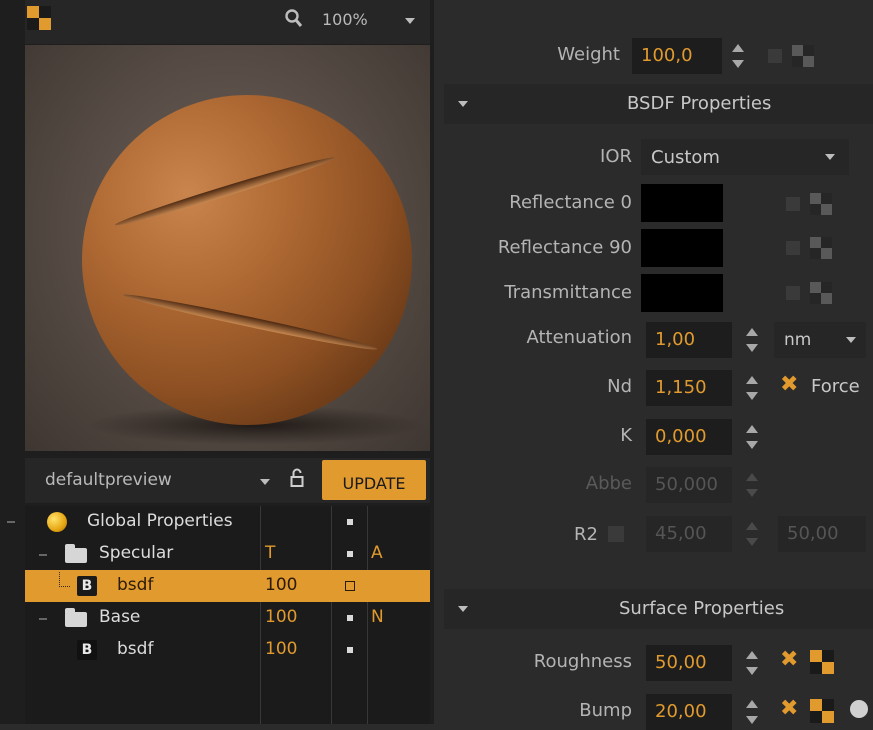 The image size is (873, 730). I want to click on weight-label: Weight, so click(588, 54).